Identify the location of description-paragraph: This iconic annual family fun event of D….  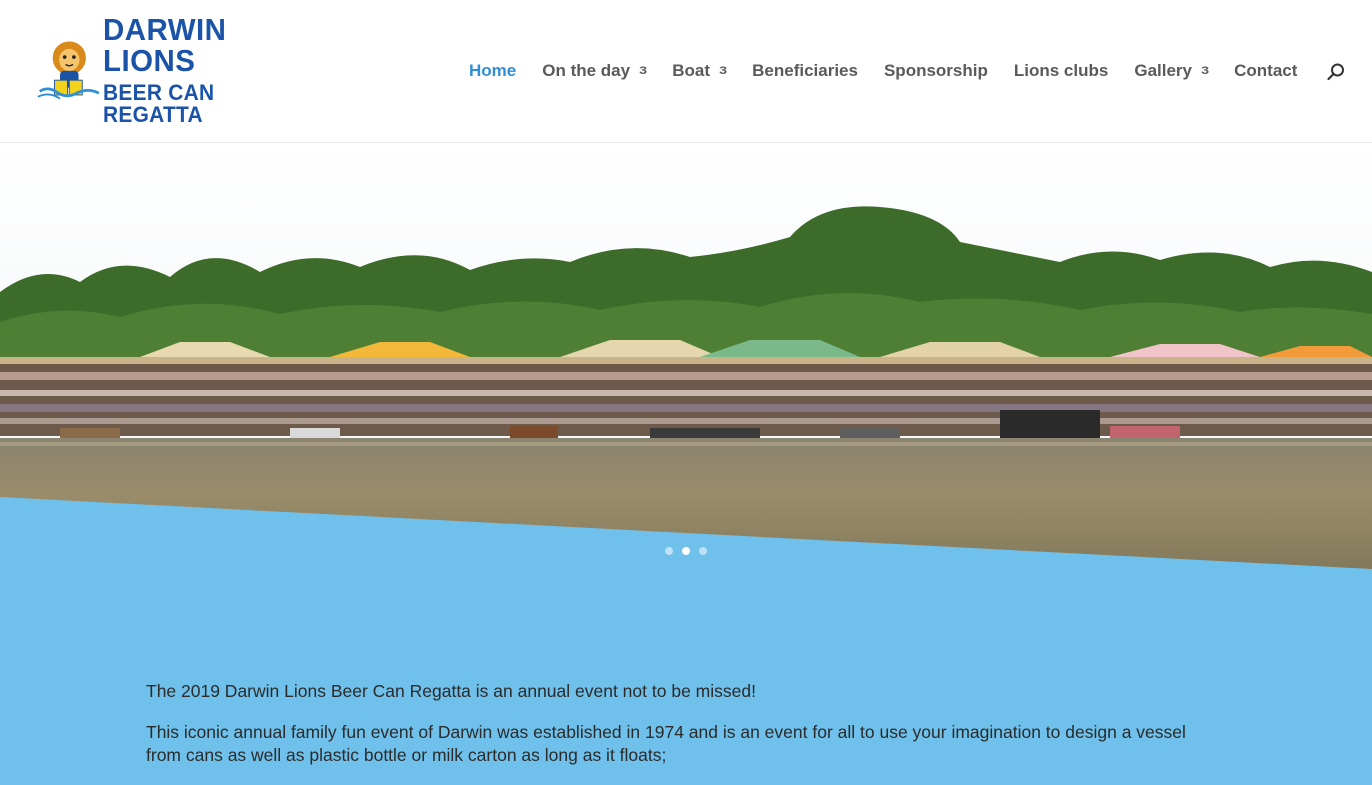
(666, 743).